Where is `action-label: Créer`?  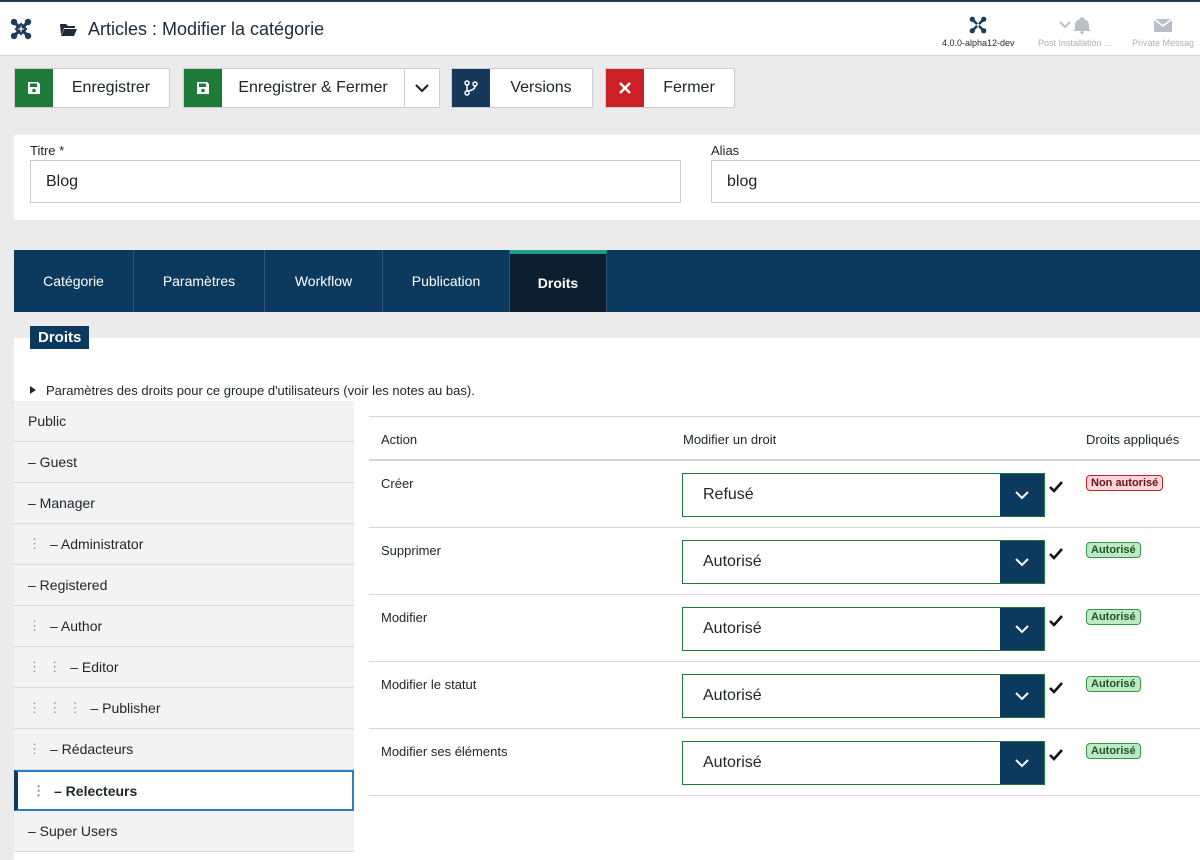 action-label: Créer is located at coordinates (397, 483).